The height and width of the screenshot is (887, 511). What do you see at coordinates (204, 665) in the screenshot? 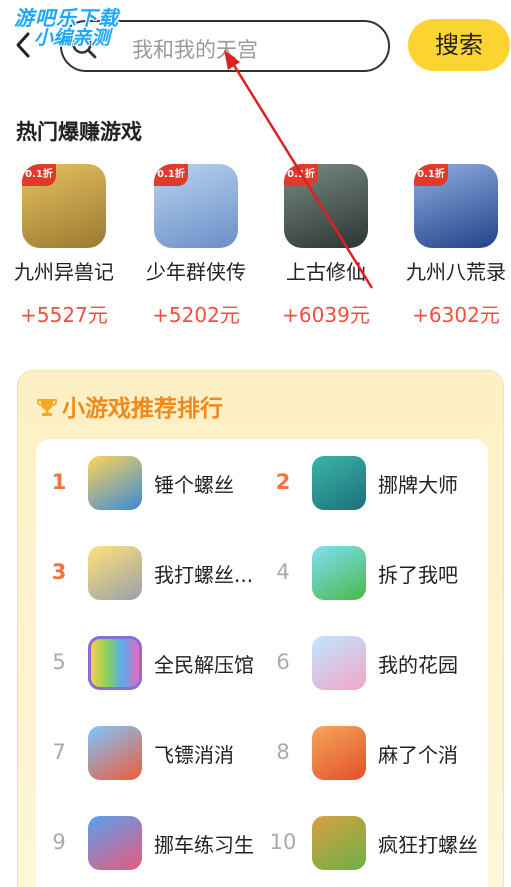
I see `mini-game-name: 全民解压馆` at bounding box center [204, 665].